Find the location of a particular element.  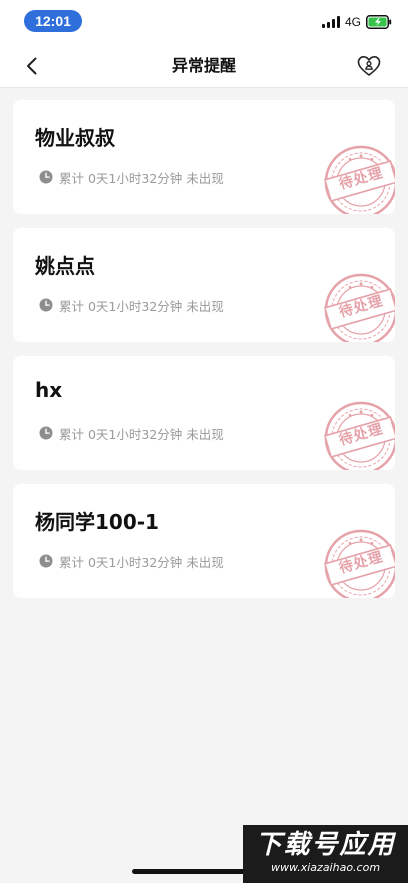

page-title: 异常提醒 is located at coordinates (203, 65).